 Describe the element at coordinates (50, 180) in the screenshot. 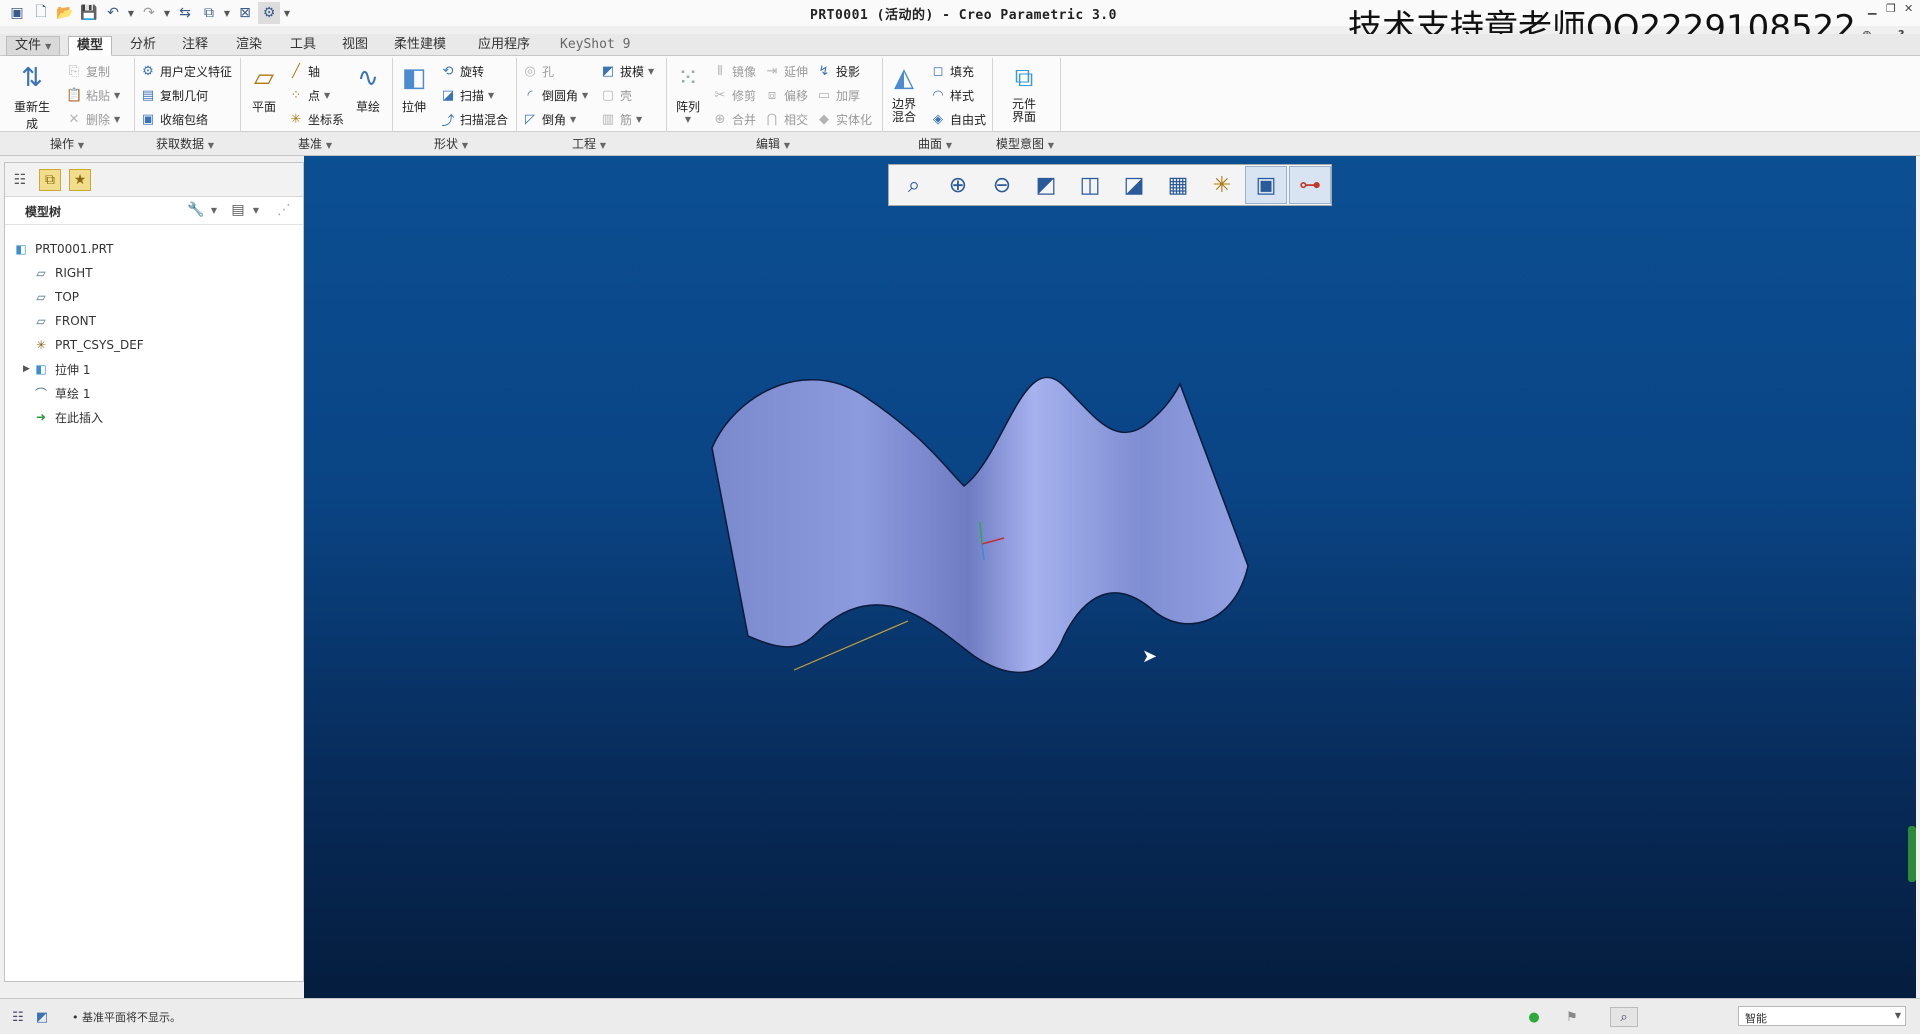

I see `folder-browser-tab-icon: ⧉` at that location.